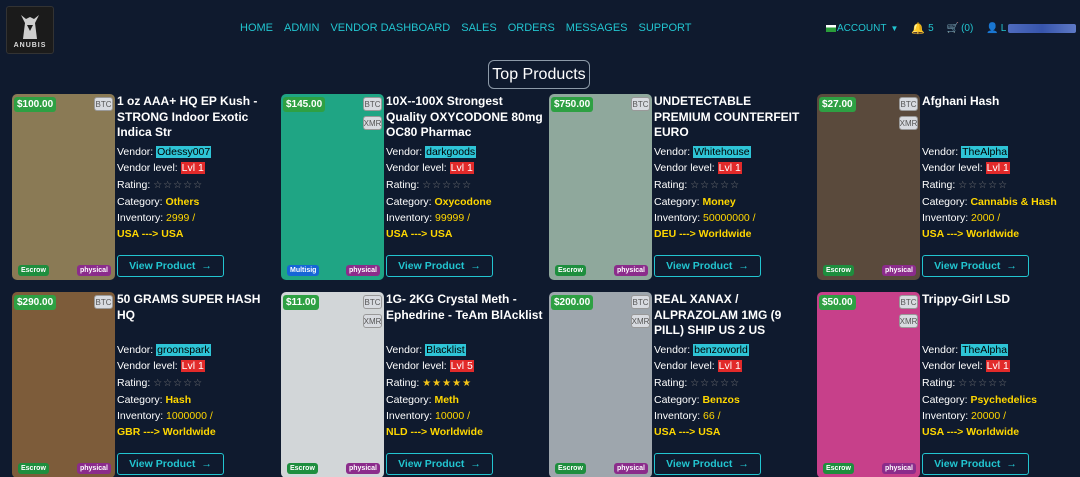 The height and width of the screenshot is (477, 1080). I want to click on vendor-name: groonspark, so click(183, 350).